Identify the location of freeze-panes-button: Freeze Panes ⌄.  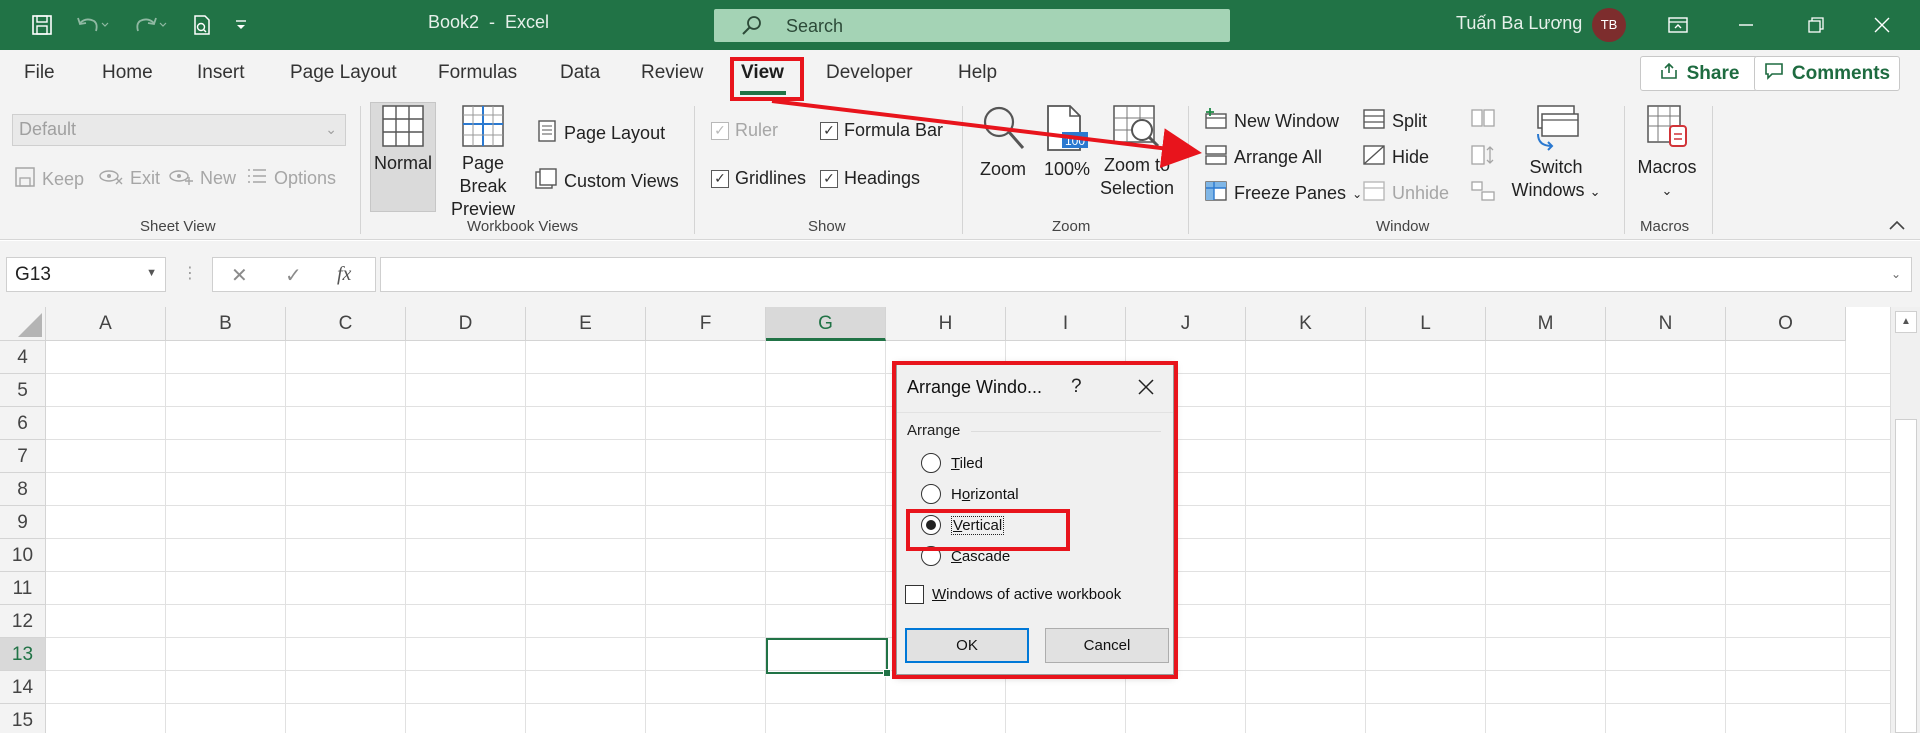
(1283, 193).